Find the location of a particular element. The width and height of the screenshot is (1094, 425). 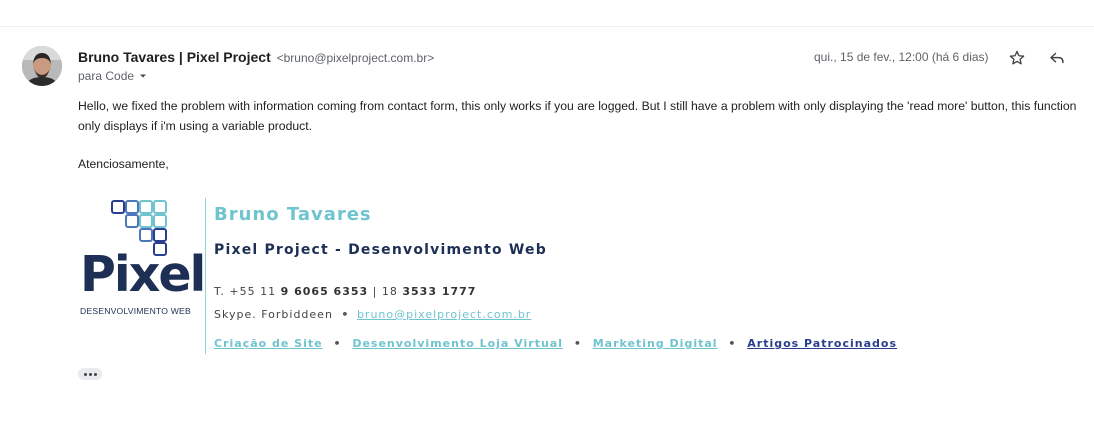

avatar is located at coordinates (42, 66).